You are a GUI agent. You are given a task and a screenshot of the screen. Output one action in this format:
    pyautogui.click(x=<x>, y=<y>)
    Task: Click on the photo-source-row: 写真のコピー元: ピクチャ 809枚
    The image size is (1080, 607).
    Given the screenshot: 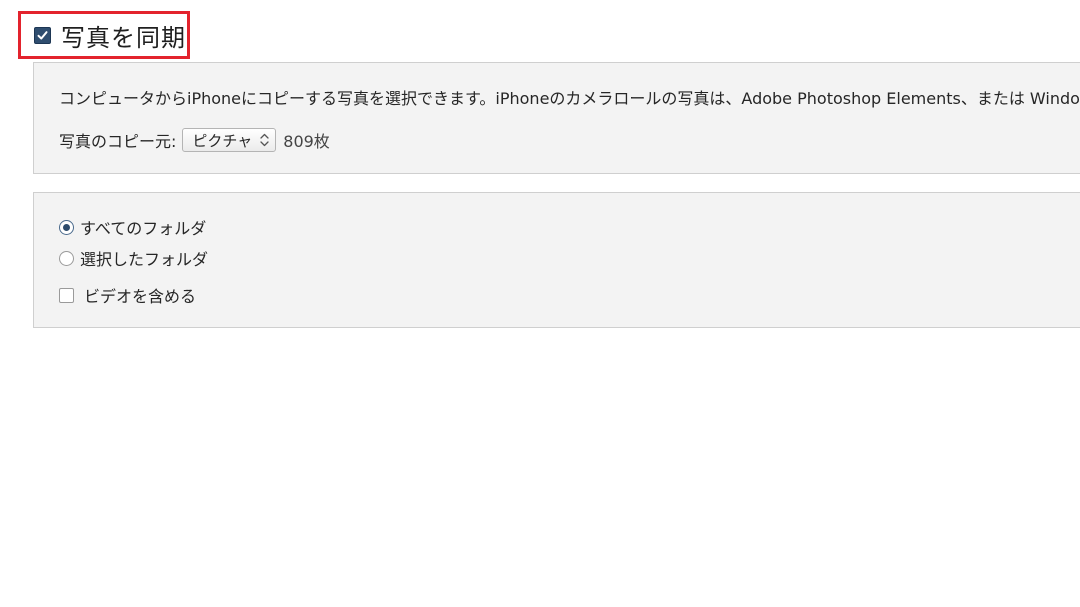 What is the action you would take?
    pyautogui.click(x=194, y=140)
    